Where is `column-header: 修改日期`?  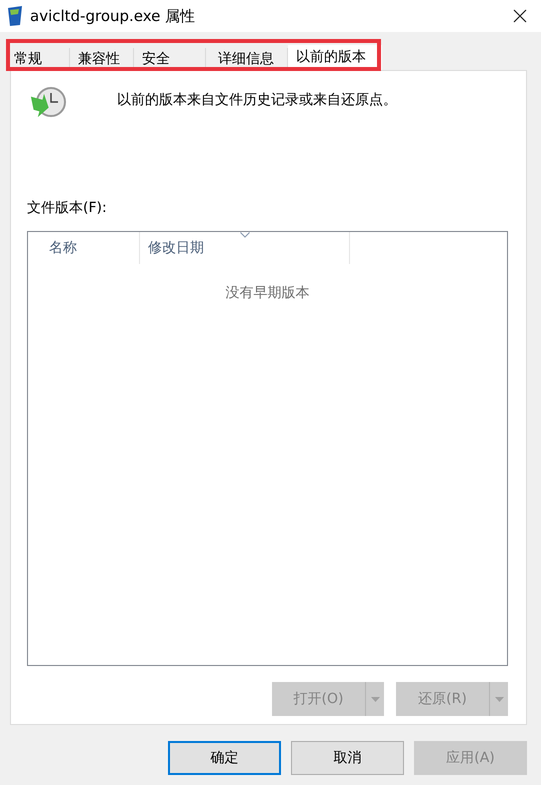 column-header: 修改日期 is located at coordinates (245, 248).